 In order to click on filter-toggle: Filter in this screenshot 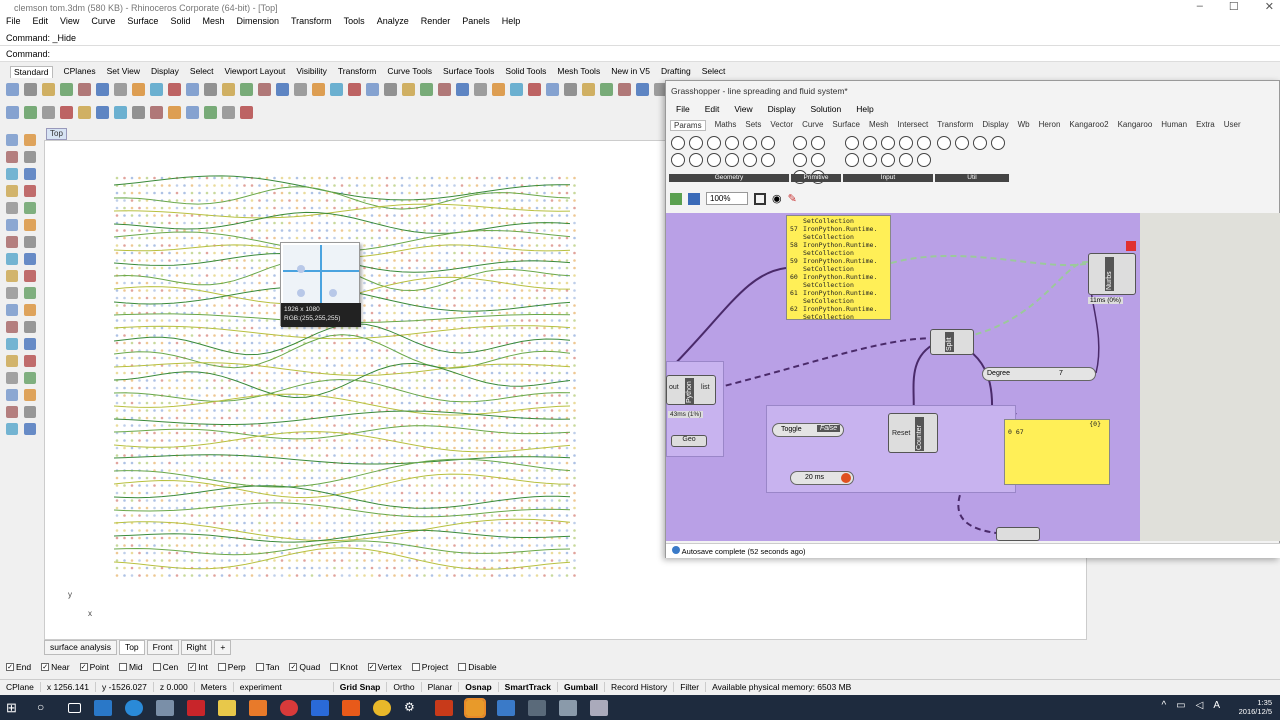, I will do `click(690, 687)`.